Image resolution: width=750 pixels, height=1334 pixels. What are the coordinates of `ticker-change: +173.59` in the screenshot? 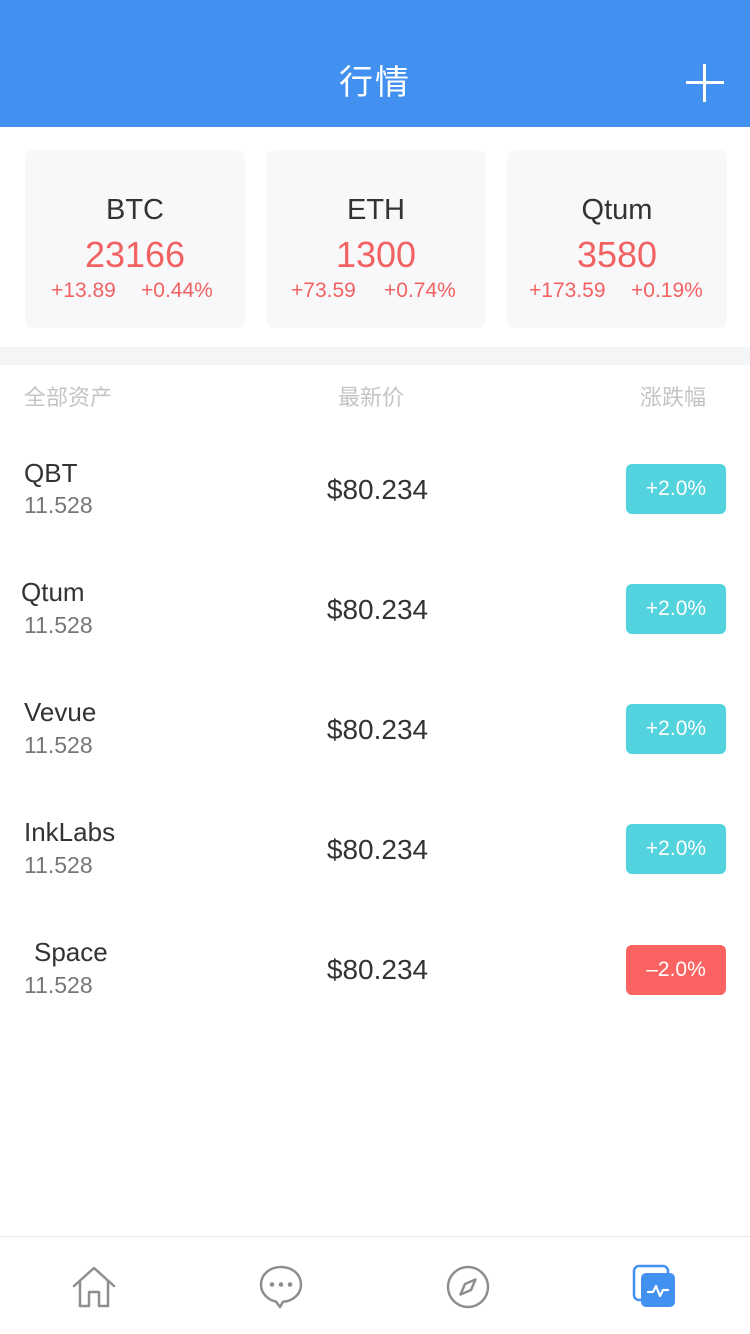 It's located at (567, 290).